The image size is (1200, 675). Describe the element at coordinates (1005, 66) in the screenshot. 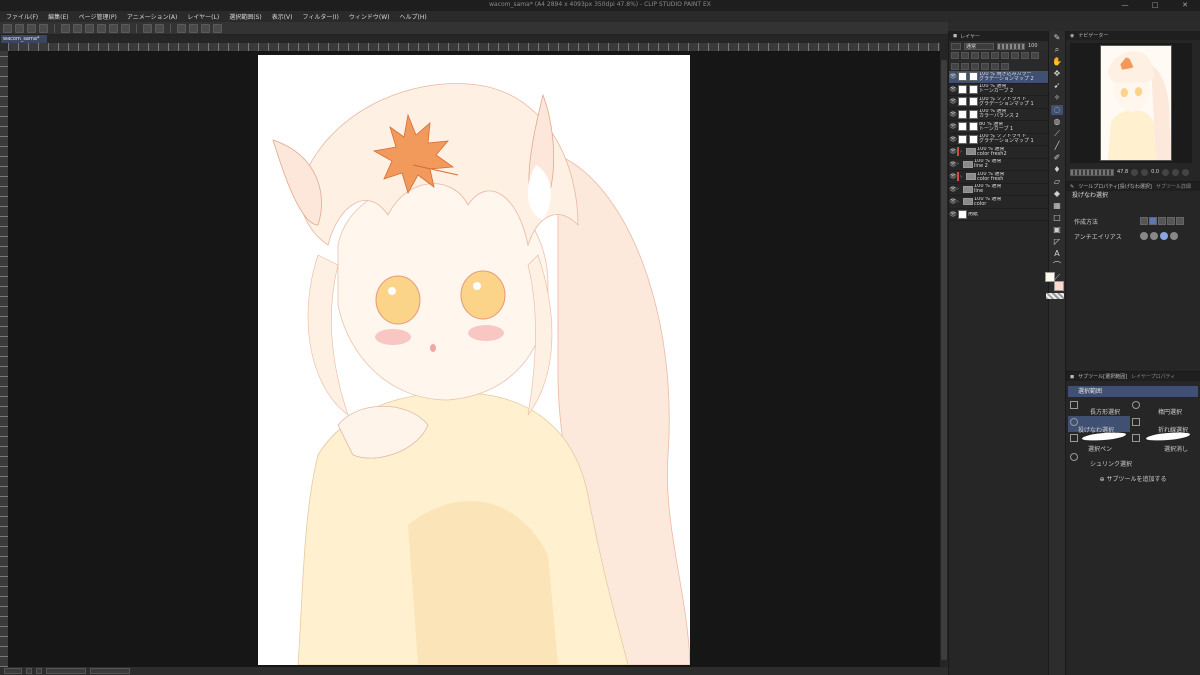

I see `delete-layer-icon` at that location.